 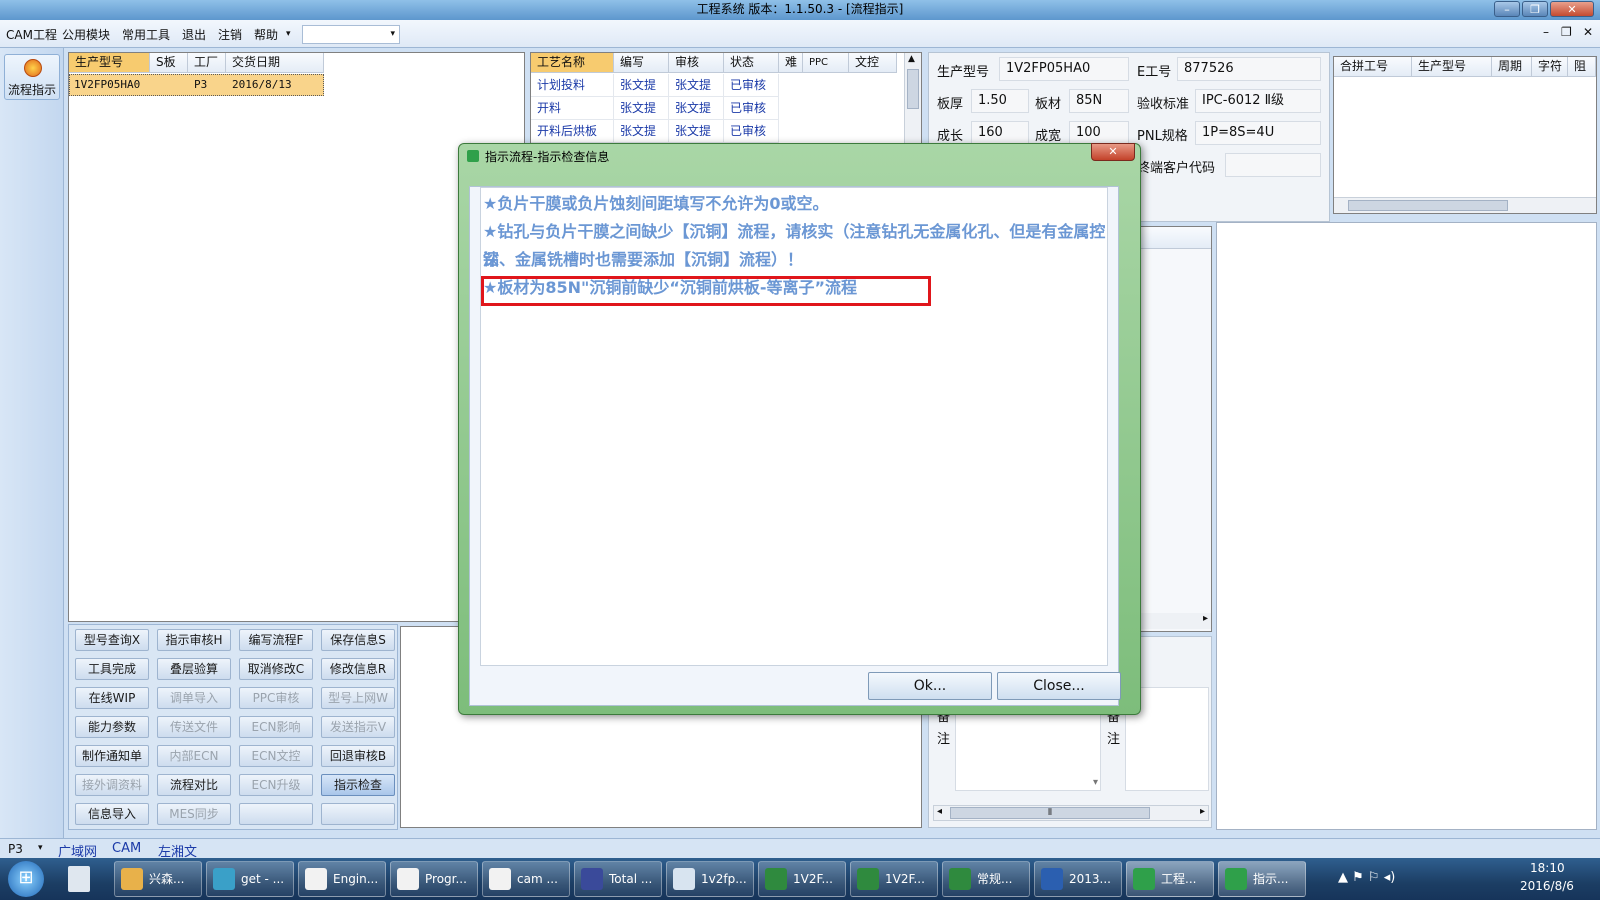 What do you see at coordinates (276, 640) in the screenshot?
I see `write-flow-button: 编写流程F` at bounding box center [276, 640].